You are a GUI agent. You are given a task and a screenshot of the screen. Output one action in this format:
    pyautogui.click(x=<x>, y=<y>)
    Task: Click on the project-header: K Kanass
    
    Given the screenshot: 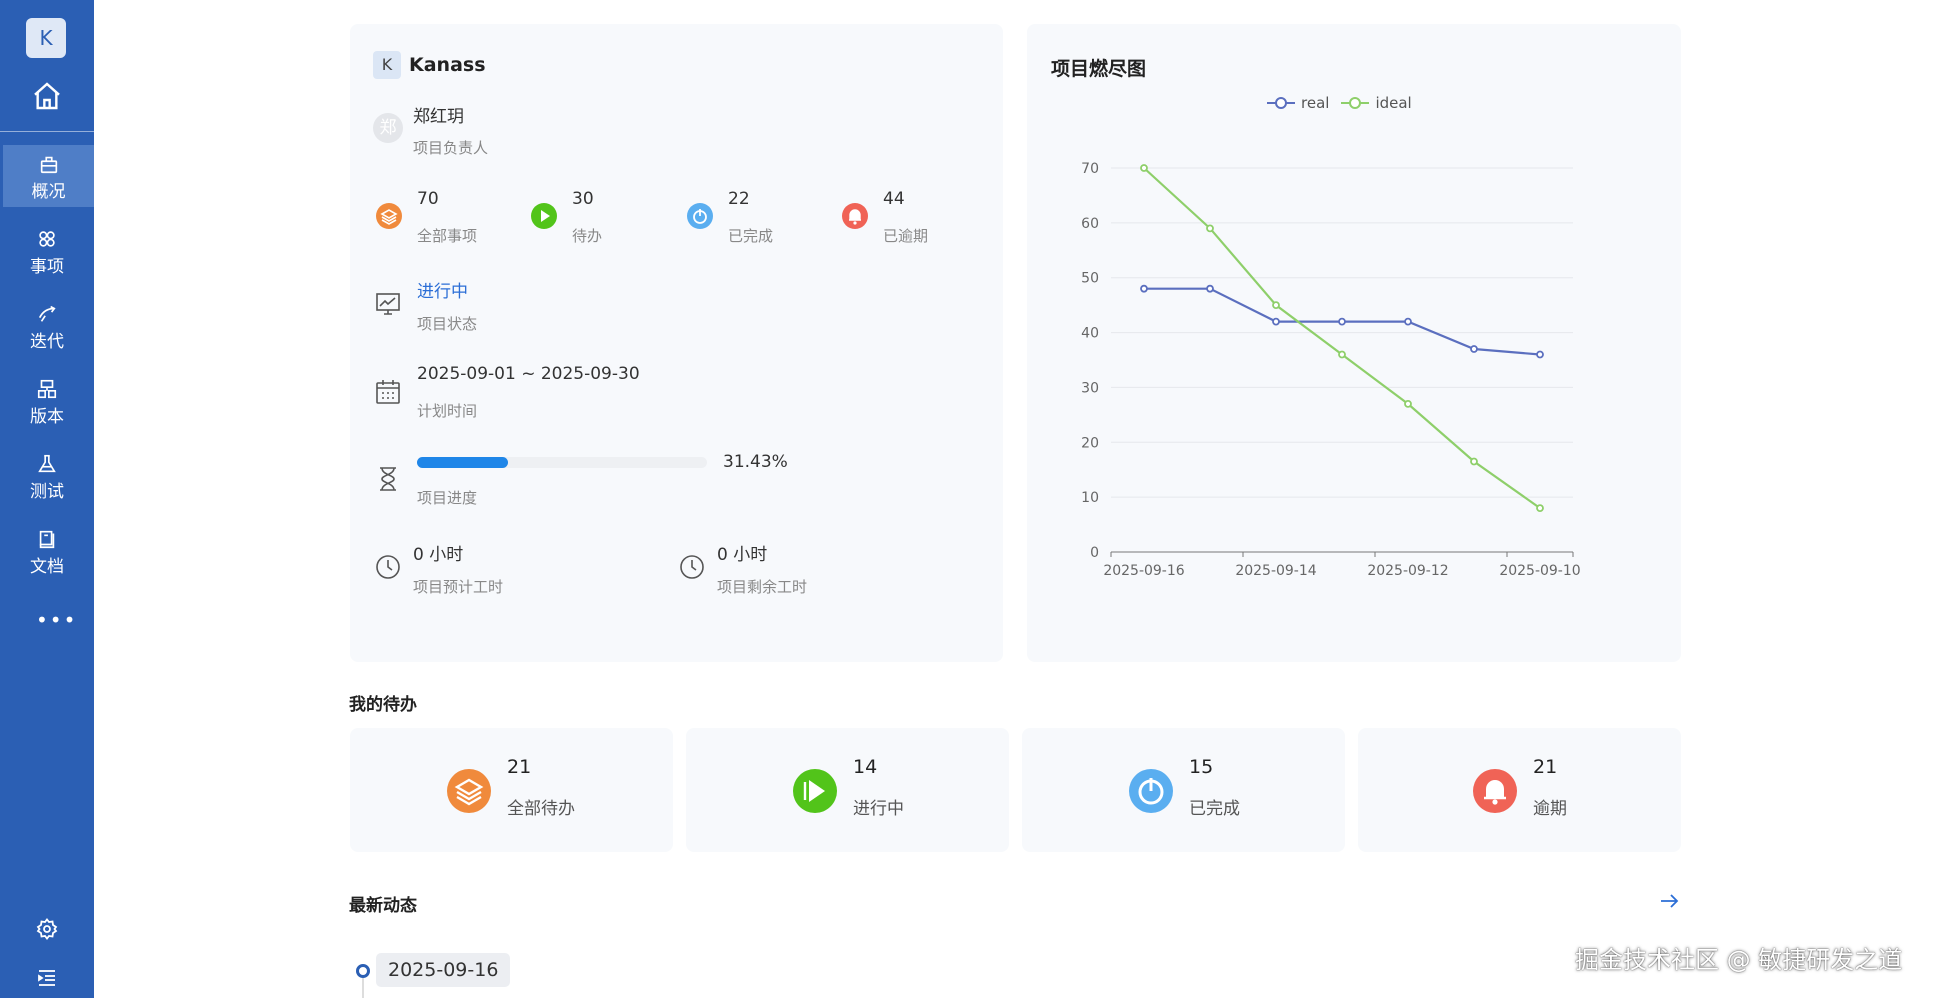 What is the action you would take?
    pyautogui.click(x=429, y=65)
    